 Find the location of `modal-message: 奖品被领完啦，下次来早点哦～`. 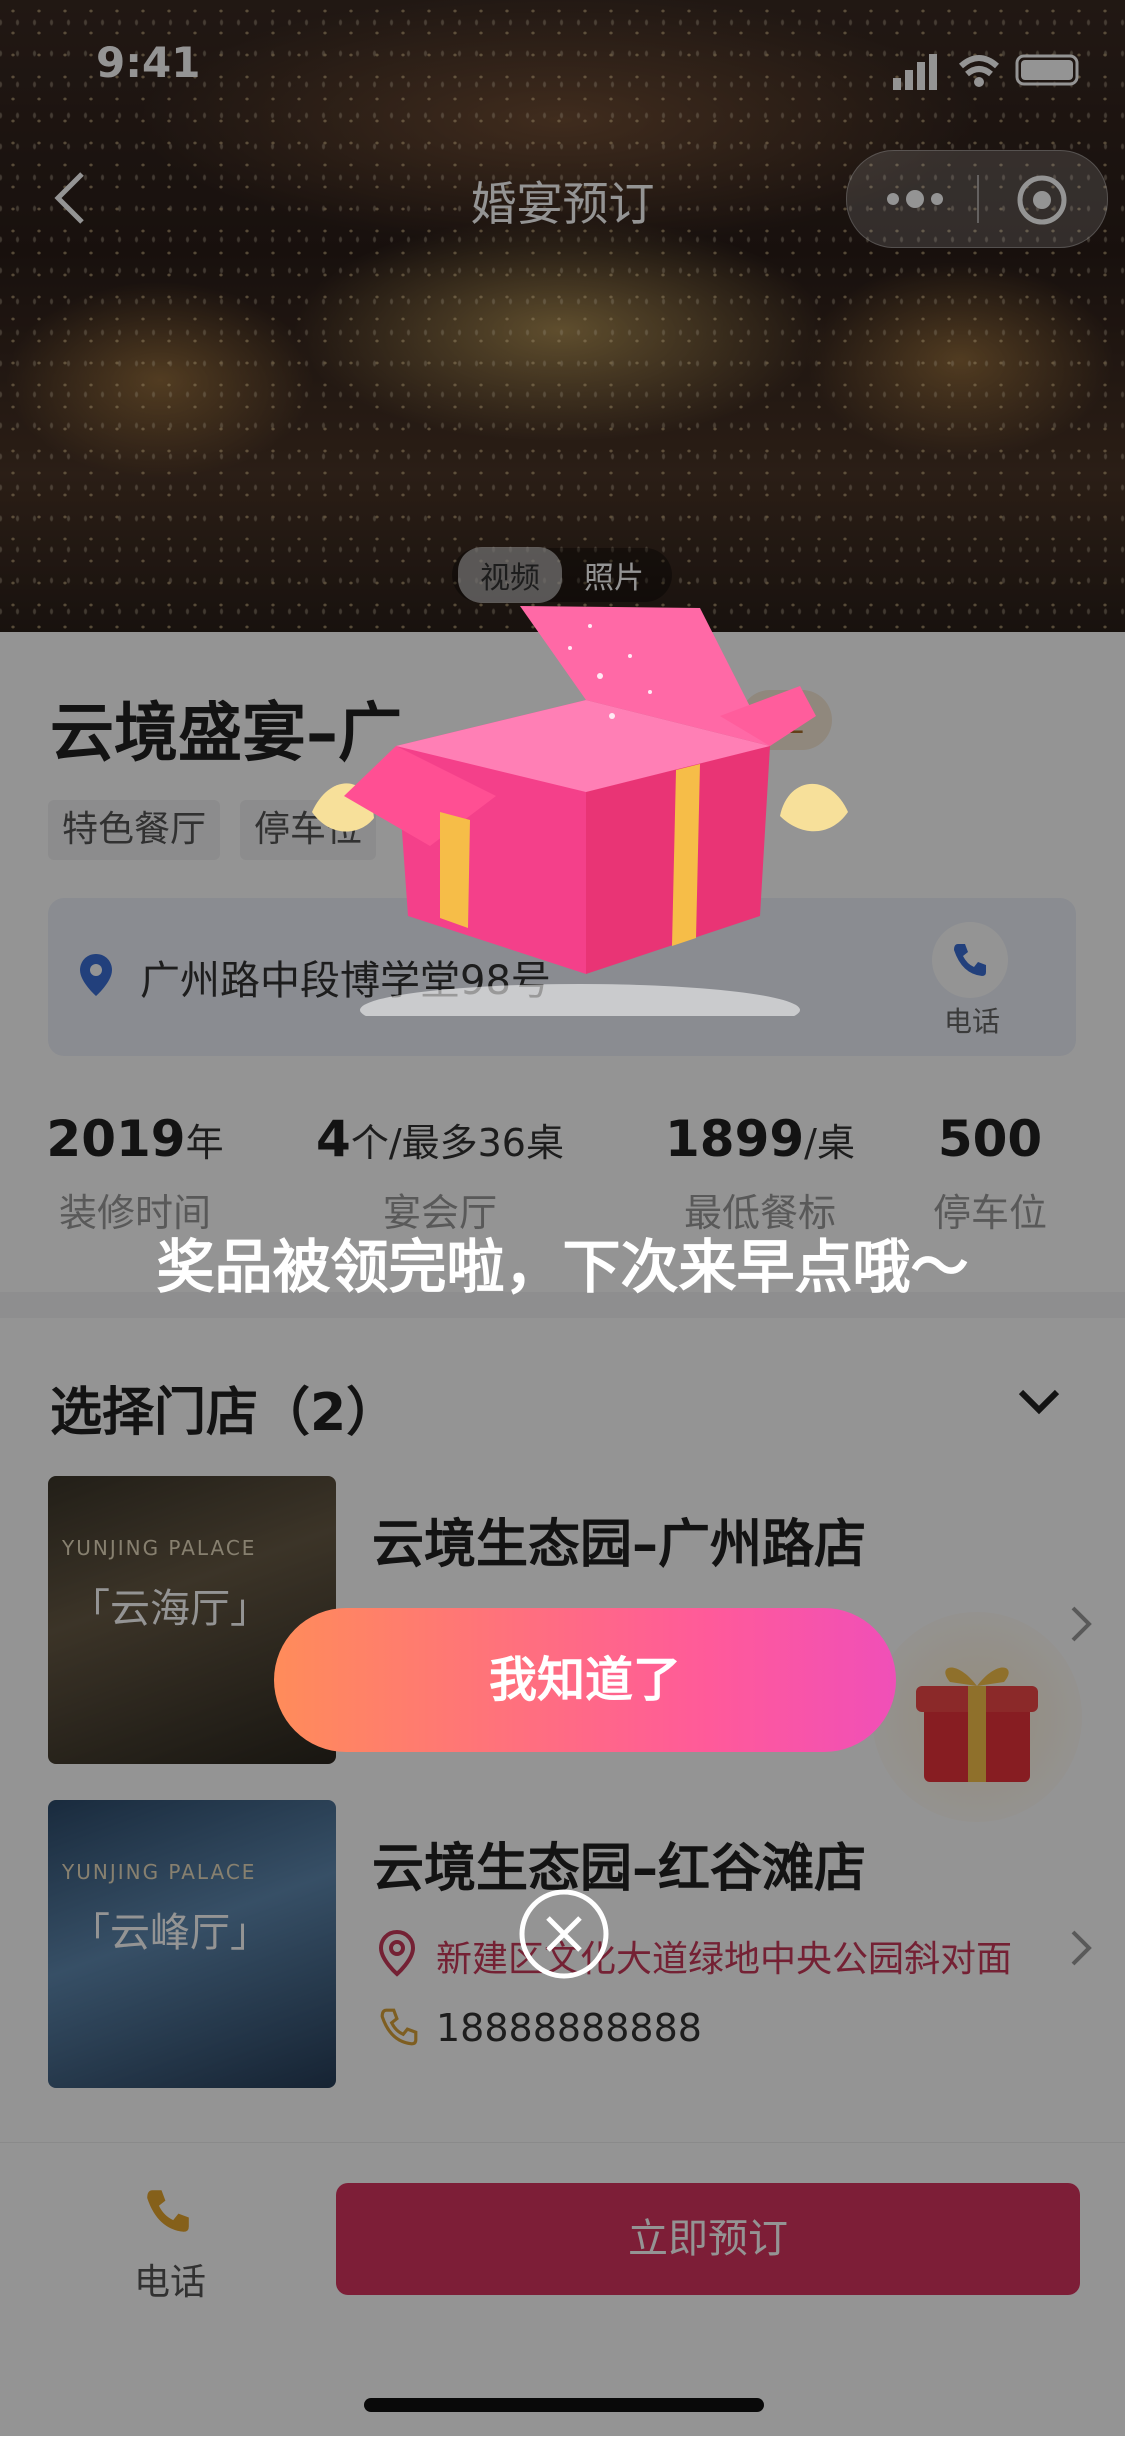

modal-message: 奖品被领完啦，下次来早点哦～ is located at coordinates (562, 1267).